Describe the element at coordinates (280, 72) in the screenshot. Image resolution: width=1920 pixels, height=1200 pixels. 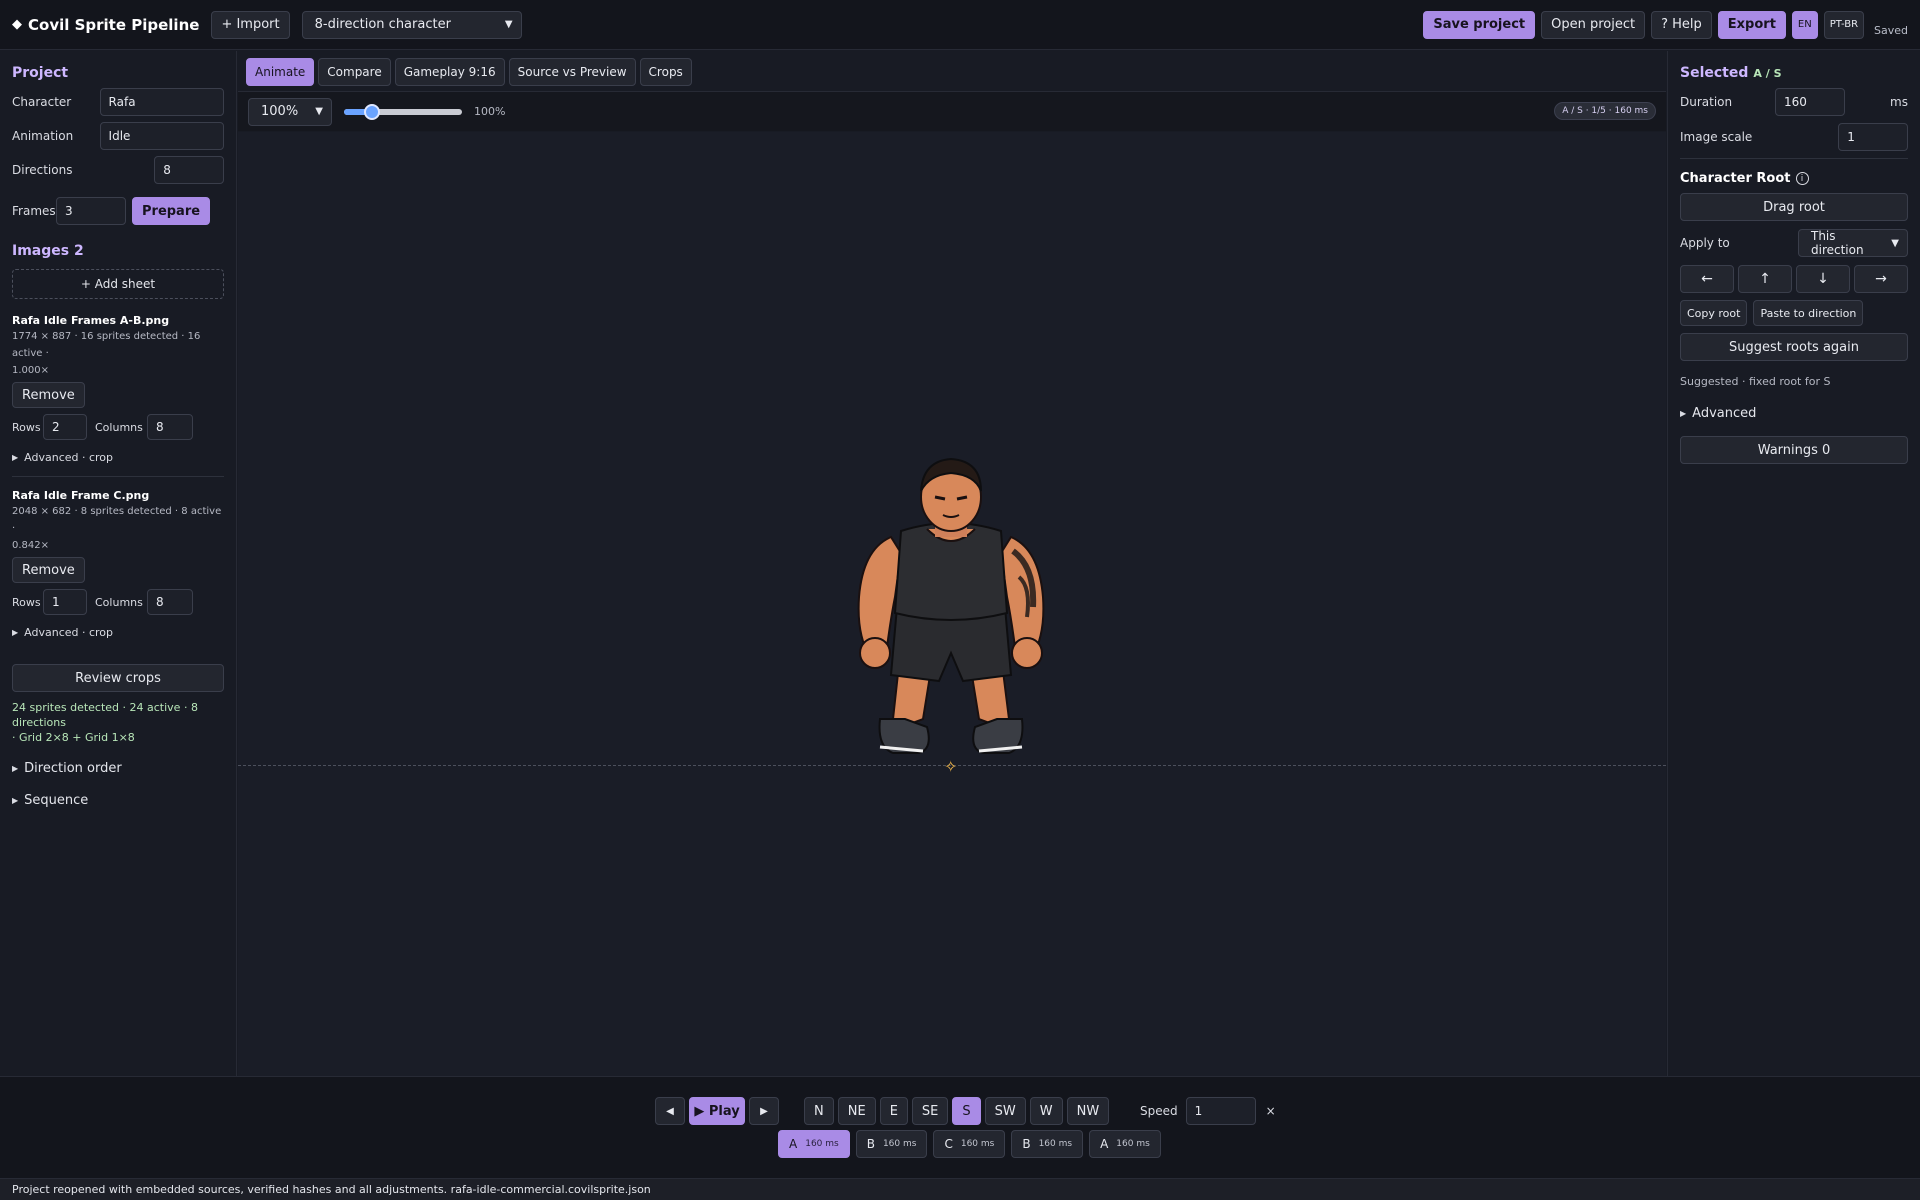
I see `tab-animate: Animate` at that location.